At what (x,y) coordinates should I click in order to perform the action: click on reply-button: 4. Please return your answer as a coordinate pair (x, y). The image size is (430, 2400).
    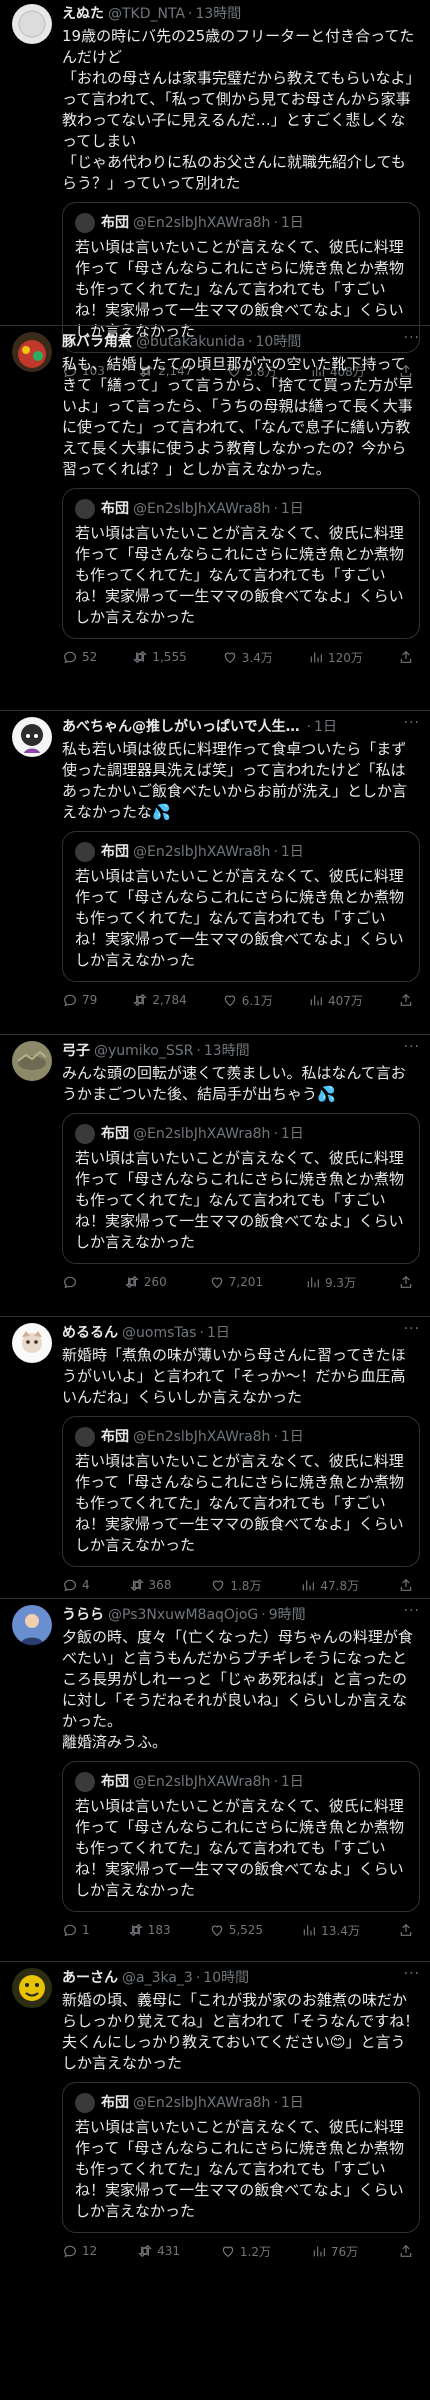
    Looking at the image, I should click on (76, 1585).